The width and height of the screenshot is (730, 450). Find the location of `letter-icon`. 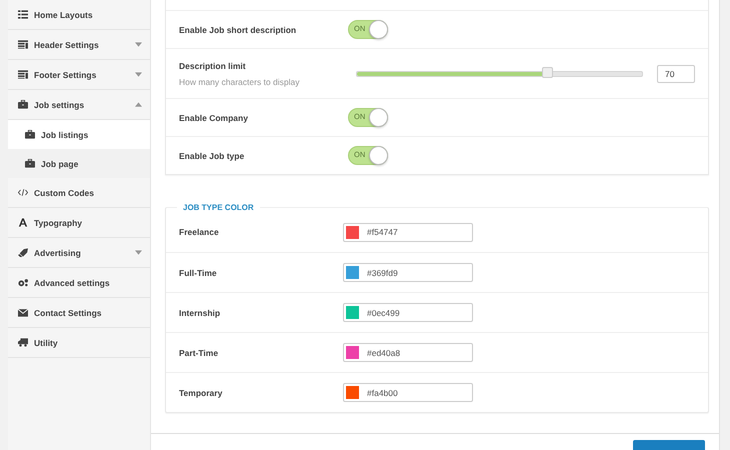

letter-icon is located at coordinates (23, 222).